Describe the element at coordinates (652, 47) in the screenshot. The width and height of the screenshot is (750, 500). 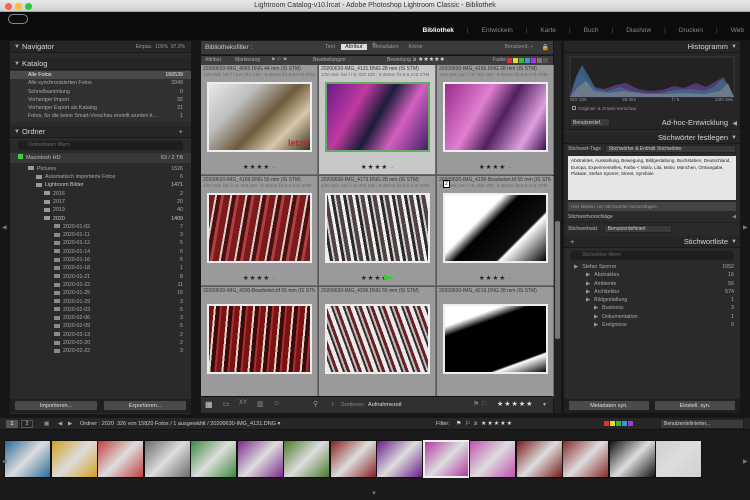
I see `histogram-header: Histogramm ▼` at that location.